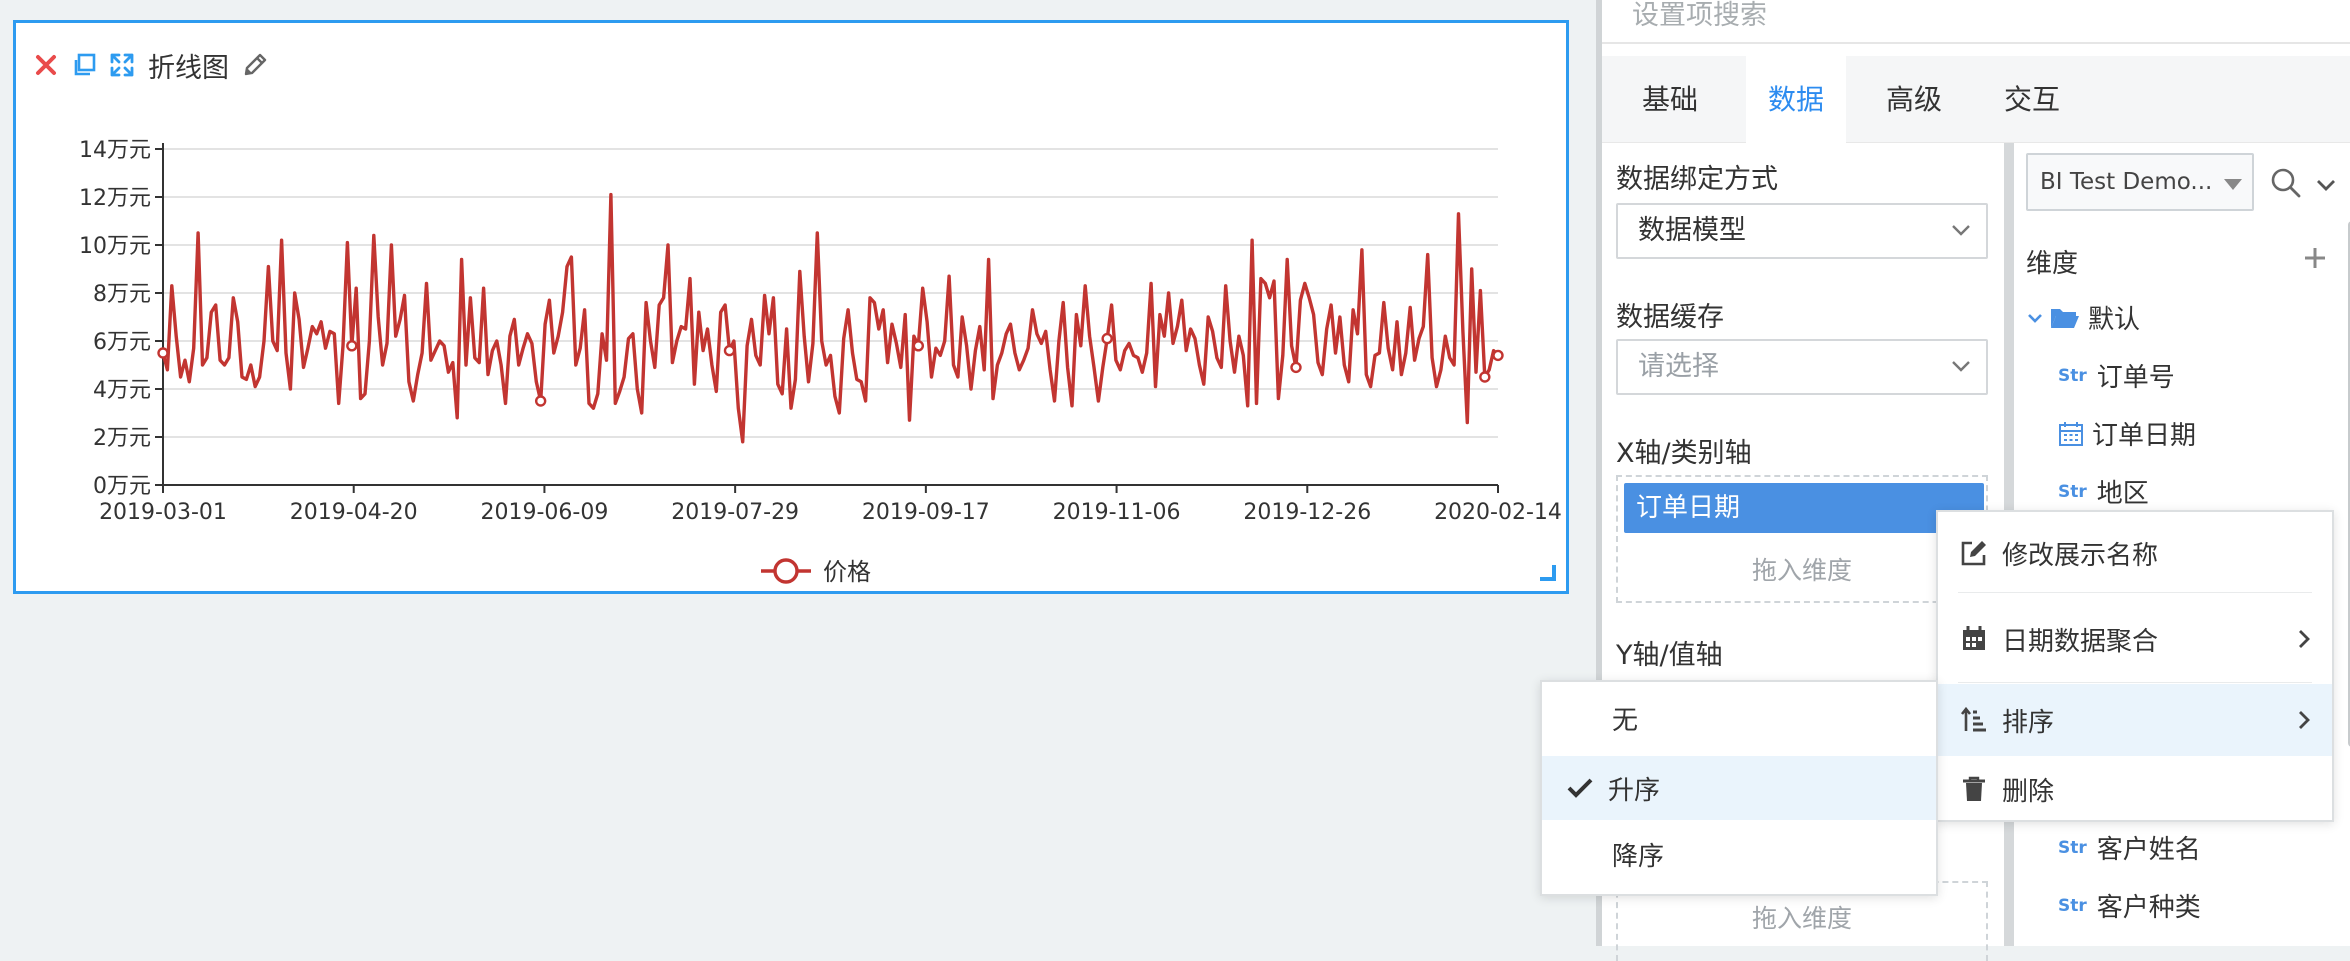 Image resolution: width=2350 pixels, height=961 pixels. What do you see at coordinates (2304, 720) in the screenshot?
I see `chevron-right-icon` at bounding box center [2304, 720].